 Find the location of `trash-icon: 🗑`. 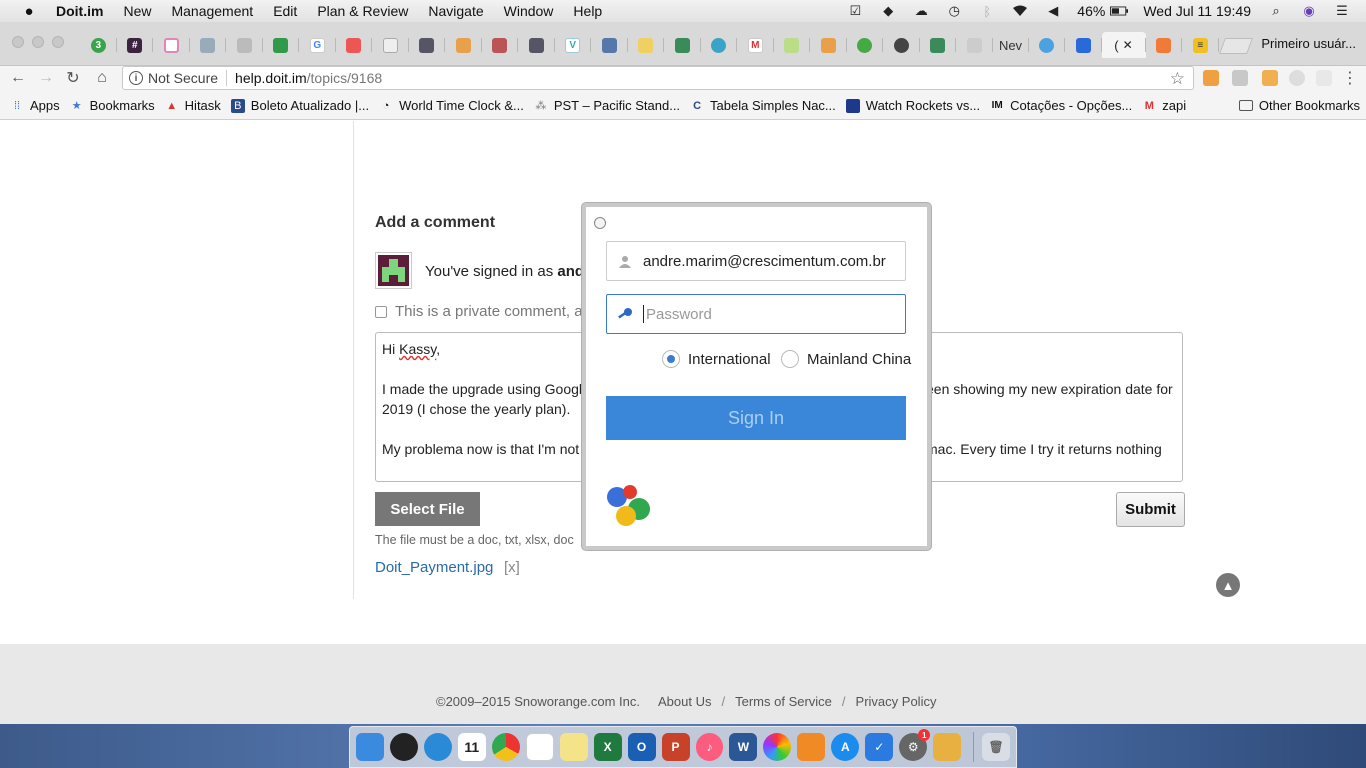

trash-icon: 🗑 is located at coordinates (996, 747).